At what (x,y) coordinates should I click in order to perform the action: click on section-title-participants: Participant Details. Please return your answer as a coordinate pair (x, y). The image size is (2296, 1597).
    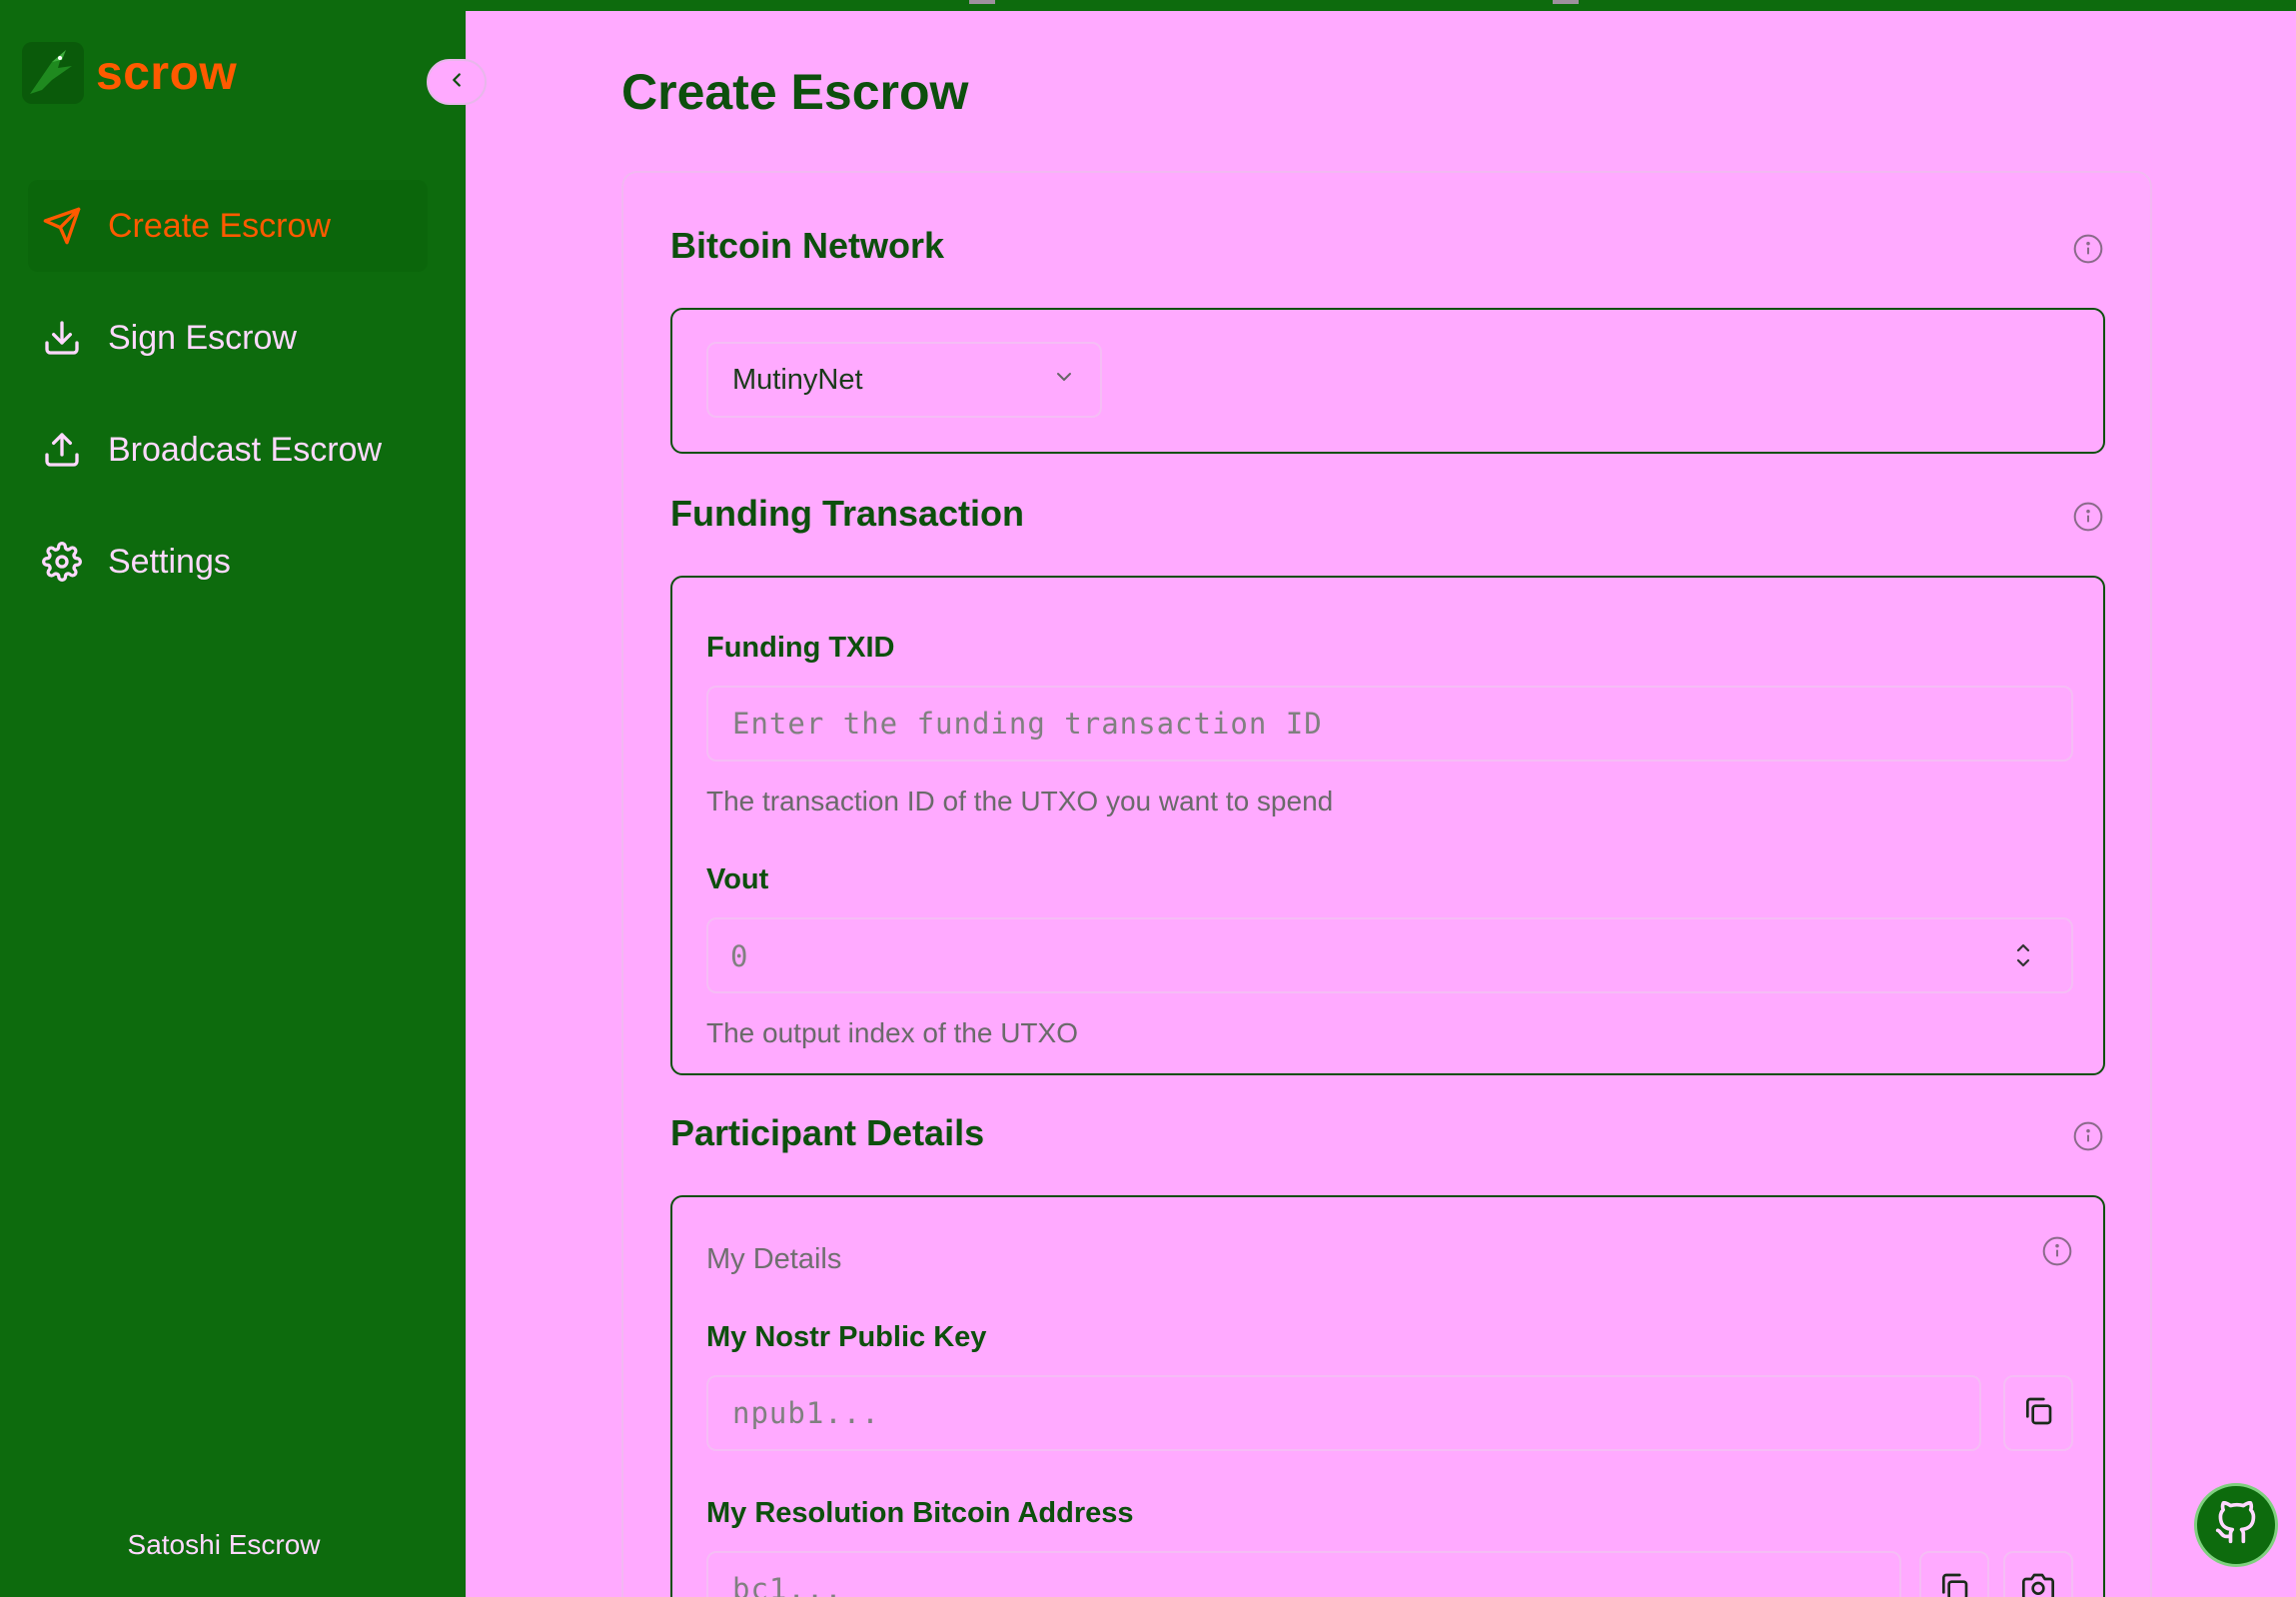
    Looking at the image, I should click on (827, 1133).